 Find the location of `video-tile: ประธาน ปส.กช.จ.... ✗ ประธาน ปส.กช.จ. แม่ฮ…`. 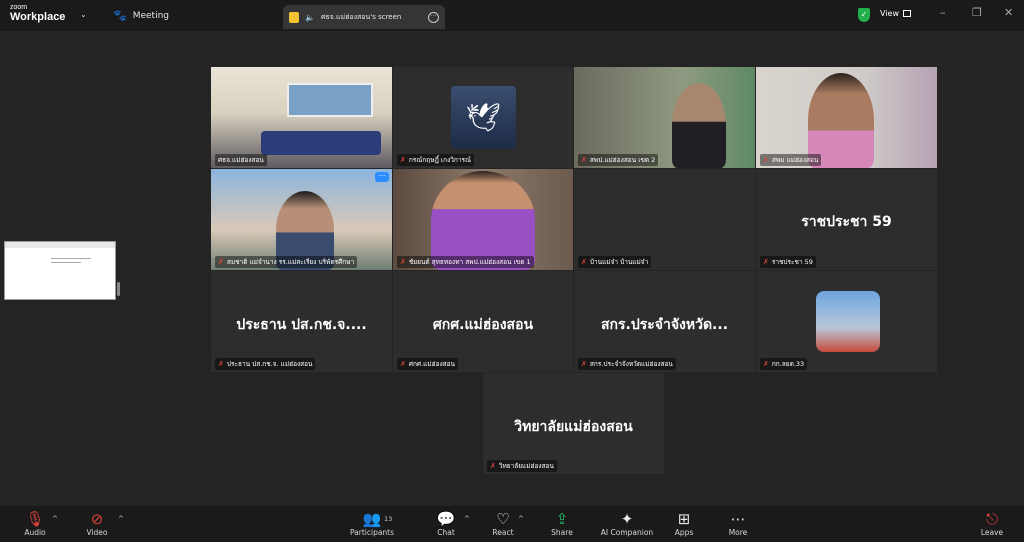

video-tile: ประธาน ปส.กช.จ.... ✗ ประธาน ปส.กช.จ. แม่ฮ… is located at coordinates (301, 321).